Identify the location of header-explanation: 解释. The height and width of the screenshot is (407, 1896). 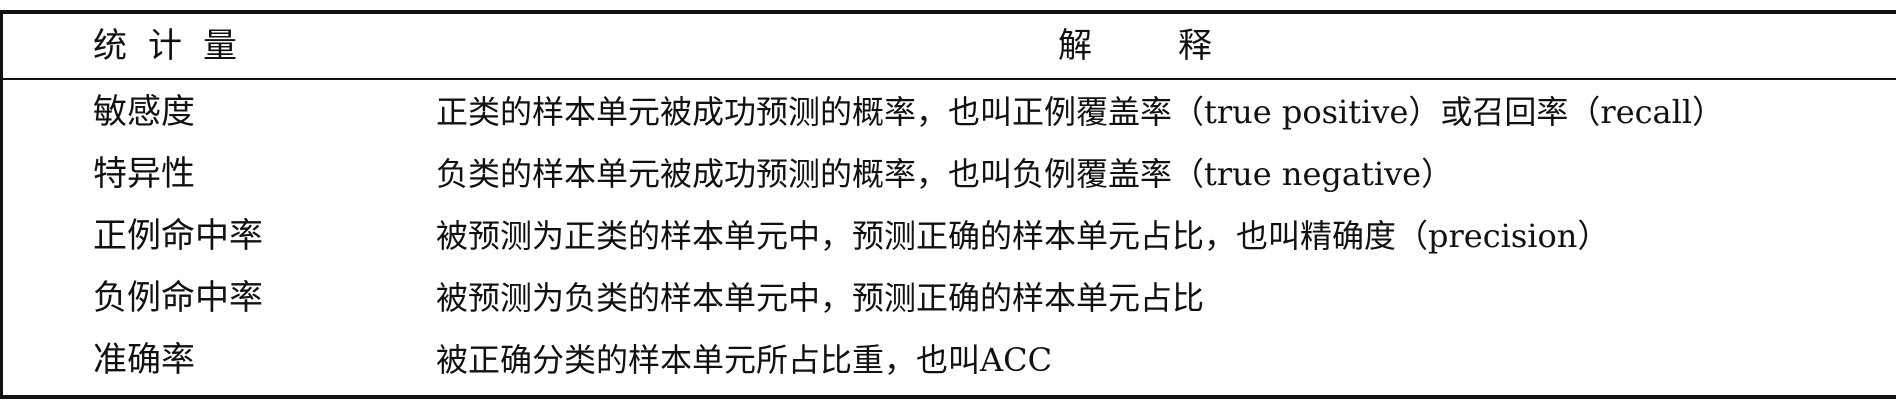
(1178, 46).